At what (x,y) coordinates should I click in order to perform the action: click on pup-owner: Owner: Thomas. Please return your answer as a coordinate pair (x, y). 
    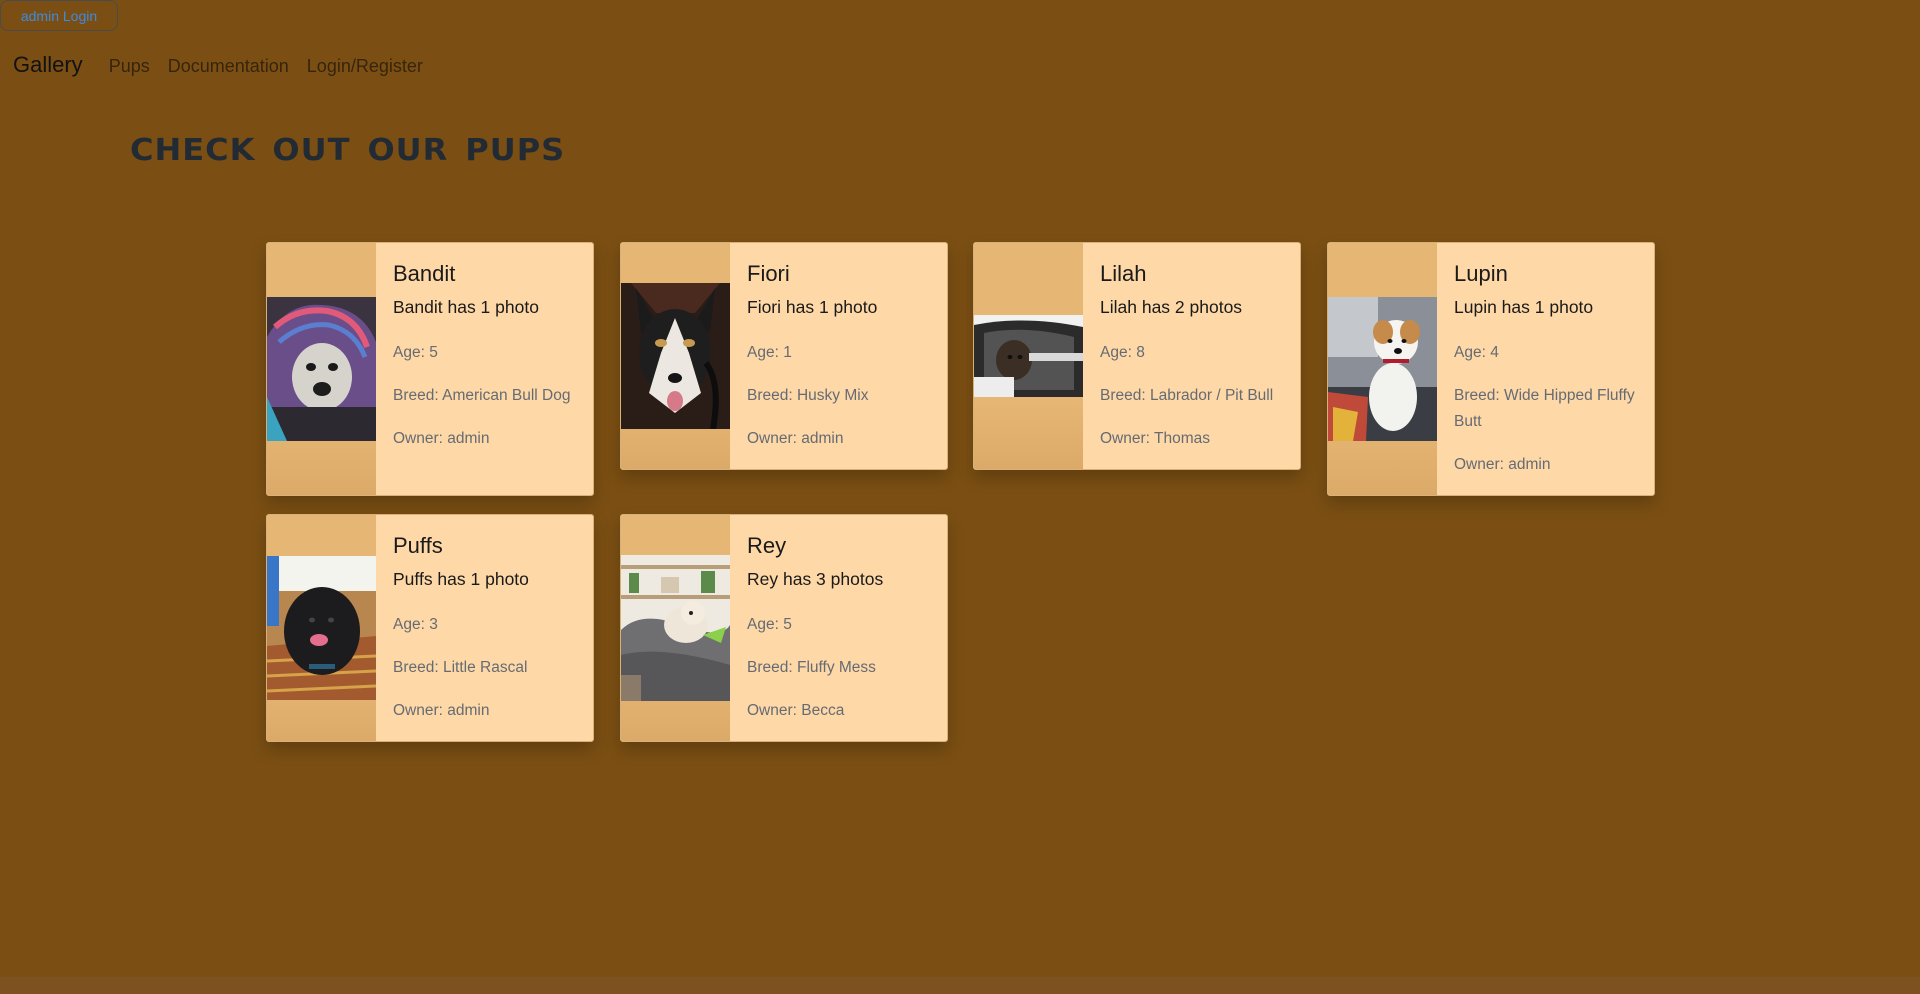
    Looking at the image, I should click on (1155, 438).